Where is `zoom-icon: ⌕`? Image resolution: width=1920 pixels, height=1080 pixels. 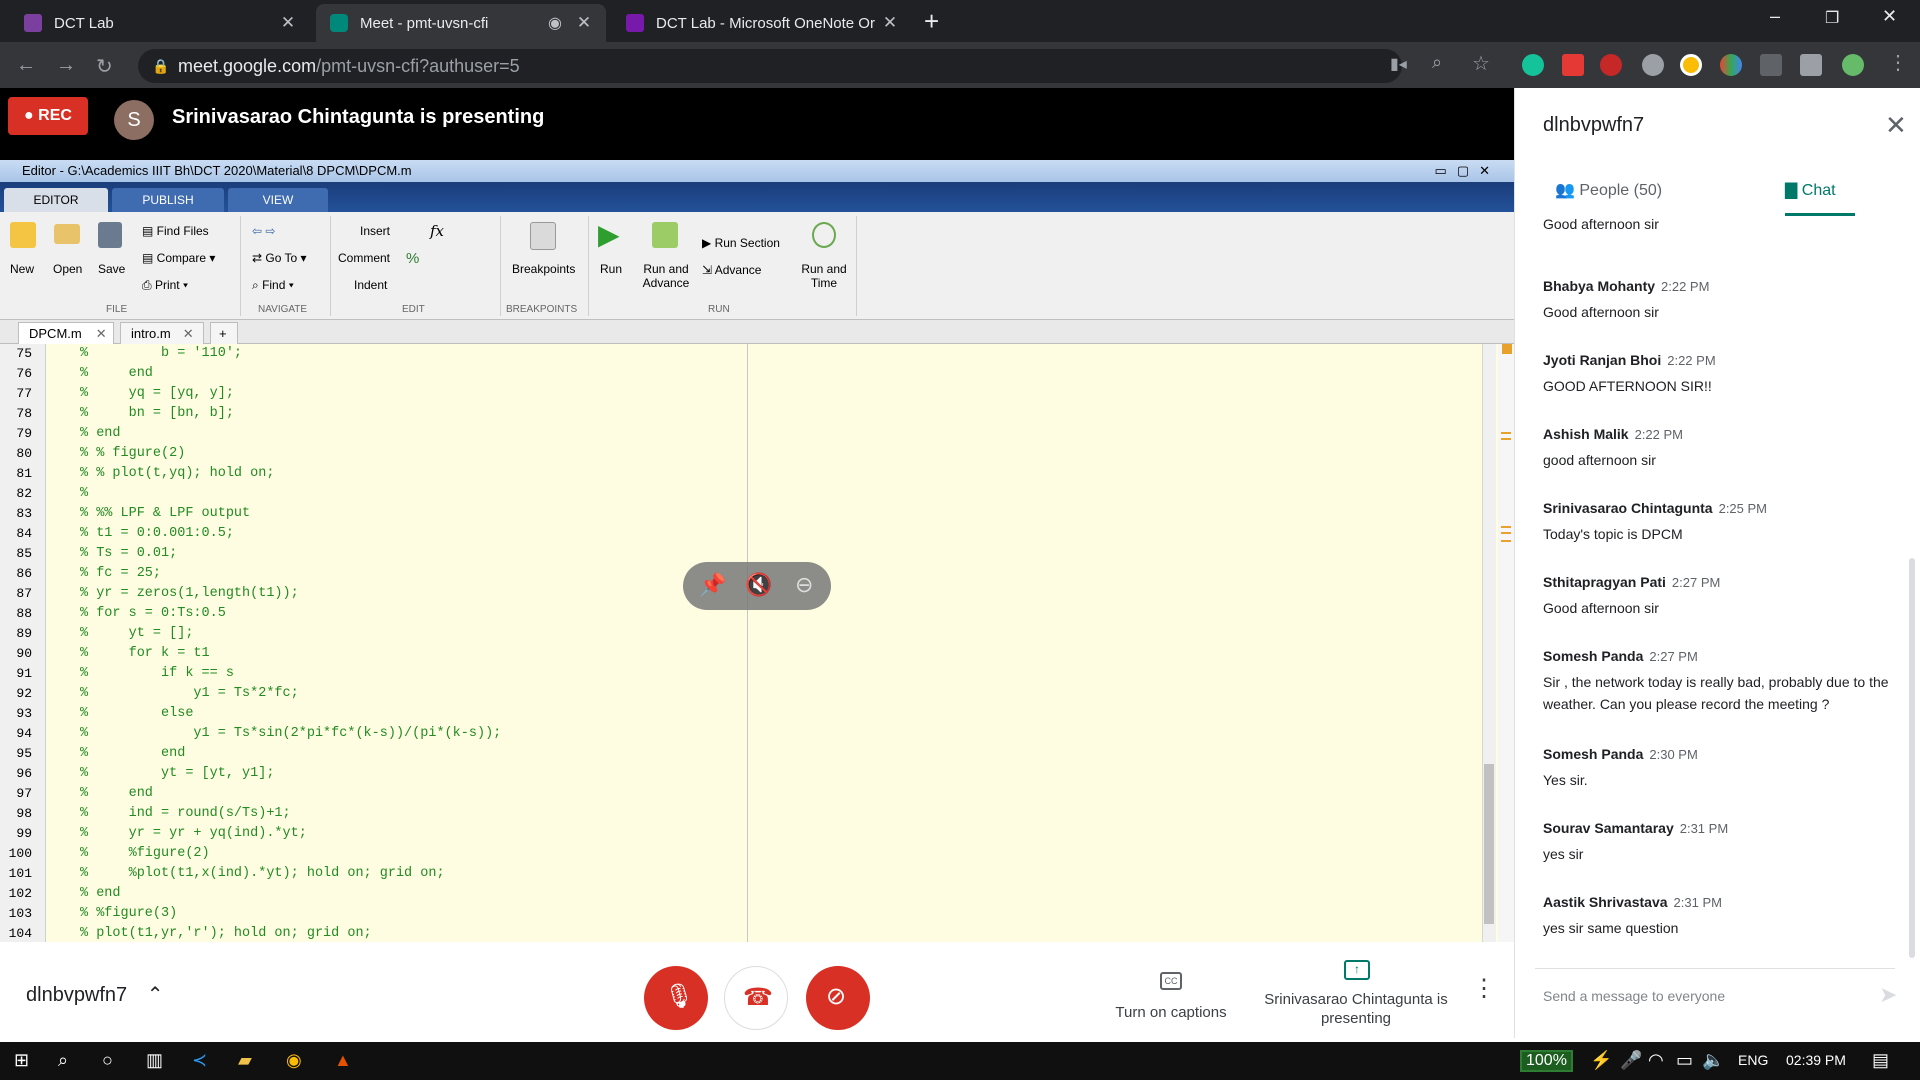 zoom-icon: ⌕ is located at coordinates (1437, 62).